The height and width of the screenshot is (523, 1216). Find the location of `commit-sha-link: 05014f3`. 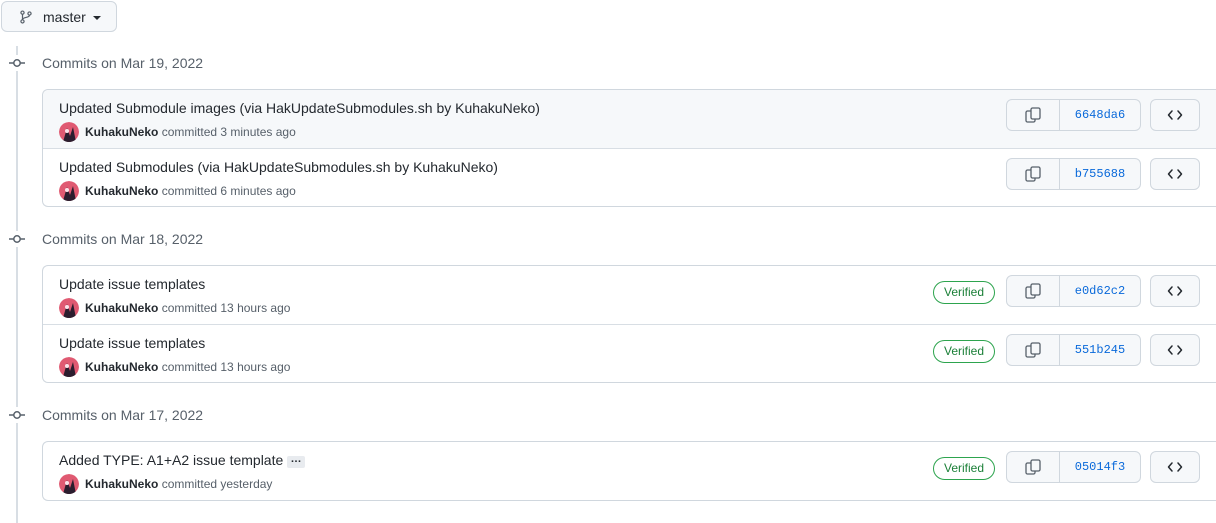

commit-sha-link: 05014f3 is located at coordinates (1100, 467).